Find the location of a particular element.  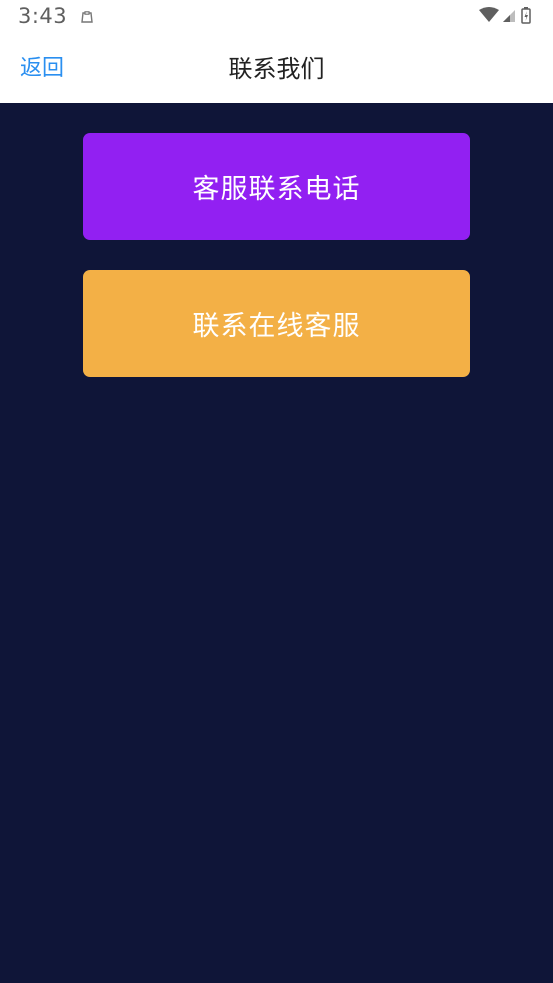

customer-service-phone-button: 客服联系电话 is located at coordinates (276, 186).